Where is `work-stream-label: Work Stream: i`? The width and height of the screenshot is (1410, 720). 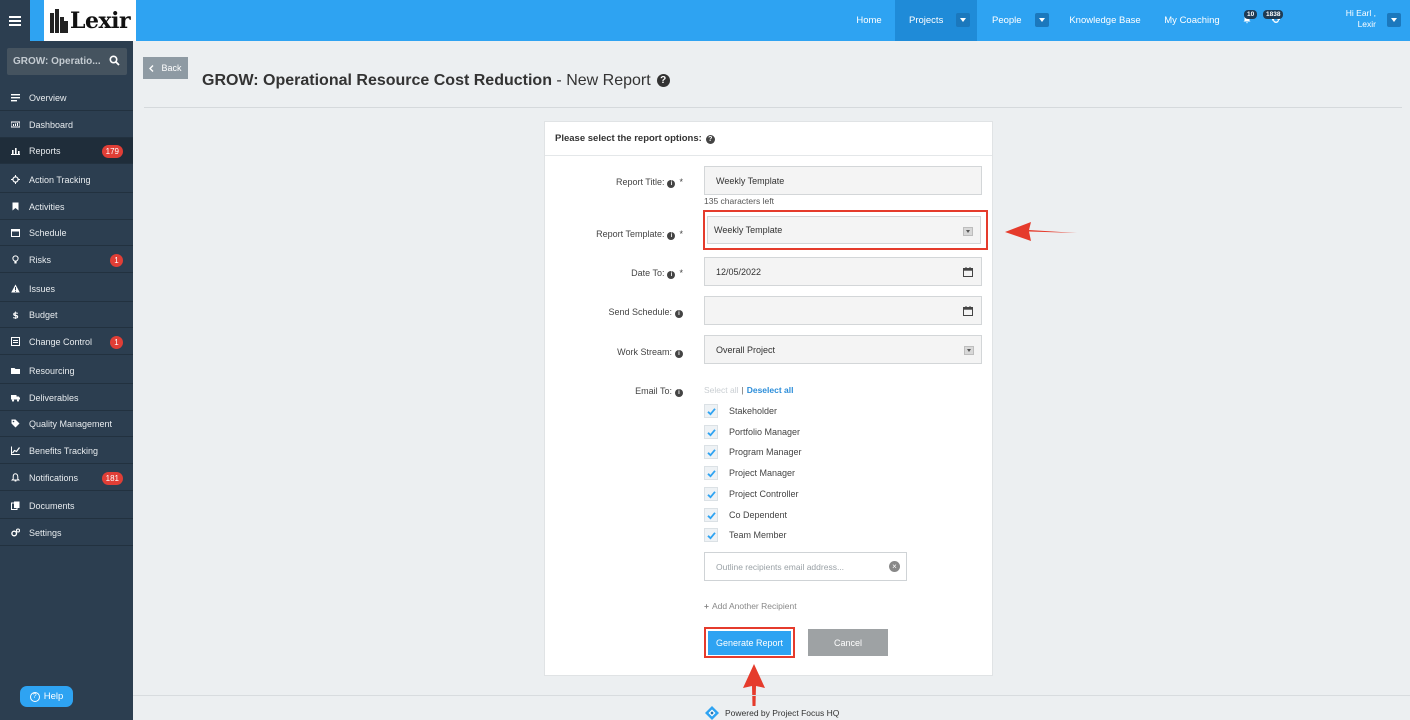
work-stream-label: Work Stream: i is located at coordinates (650, 352).